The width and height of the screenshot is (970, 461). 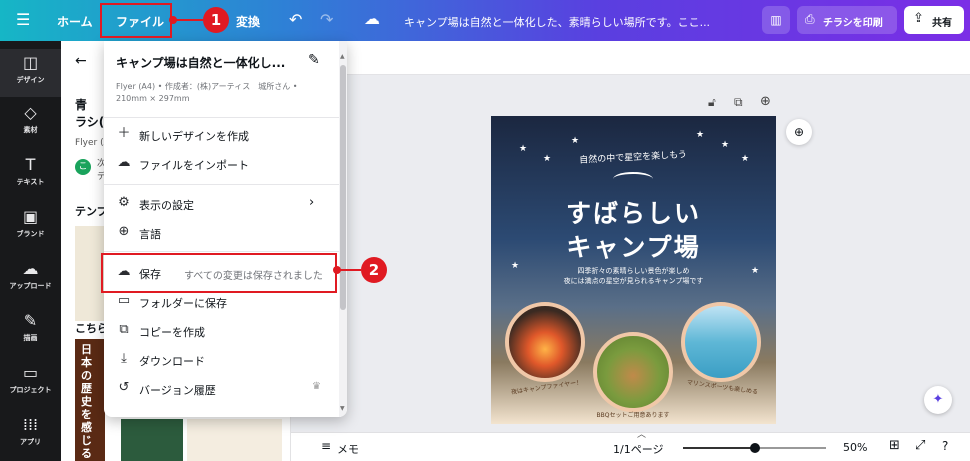 I want to click on menu-item-label: ファイルをインポート, so click(x=194, y=165).